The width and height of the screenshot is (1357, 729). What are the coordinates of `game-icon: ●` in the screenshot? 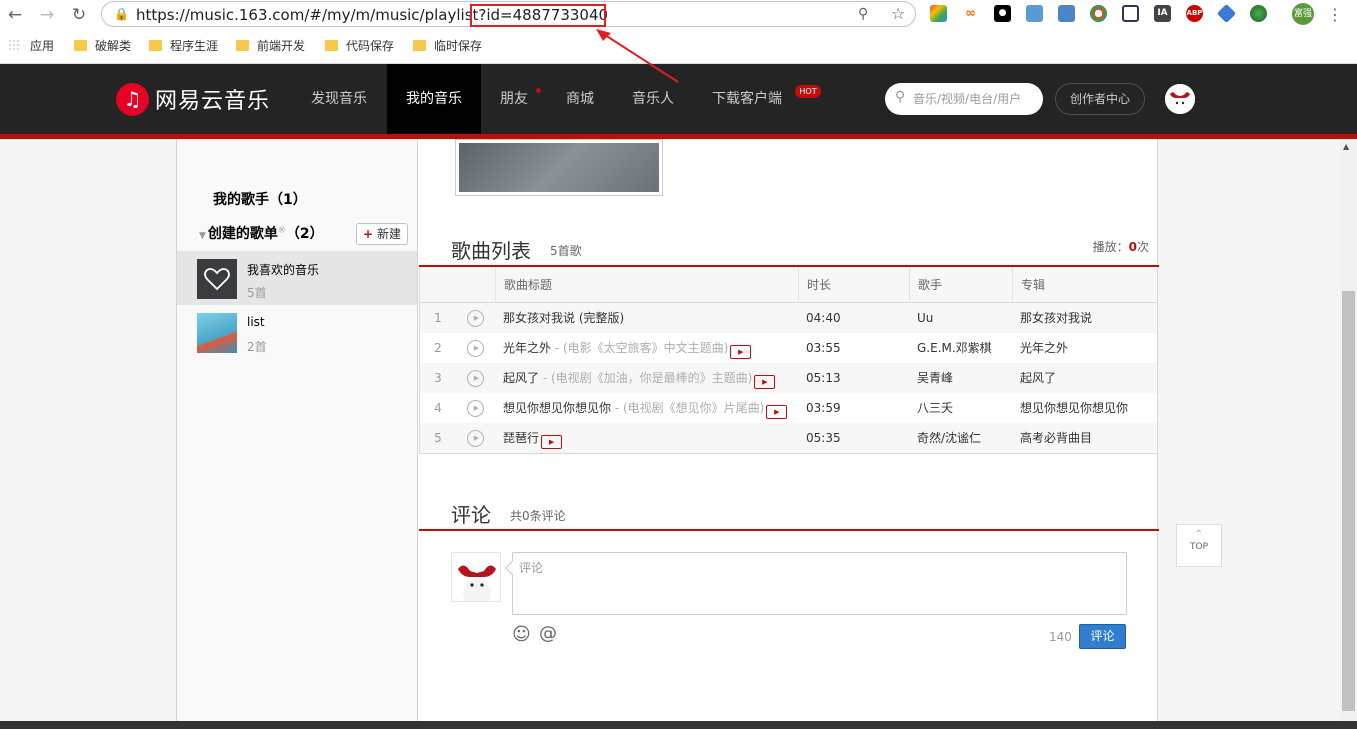 It's located at (1002, 13).